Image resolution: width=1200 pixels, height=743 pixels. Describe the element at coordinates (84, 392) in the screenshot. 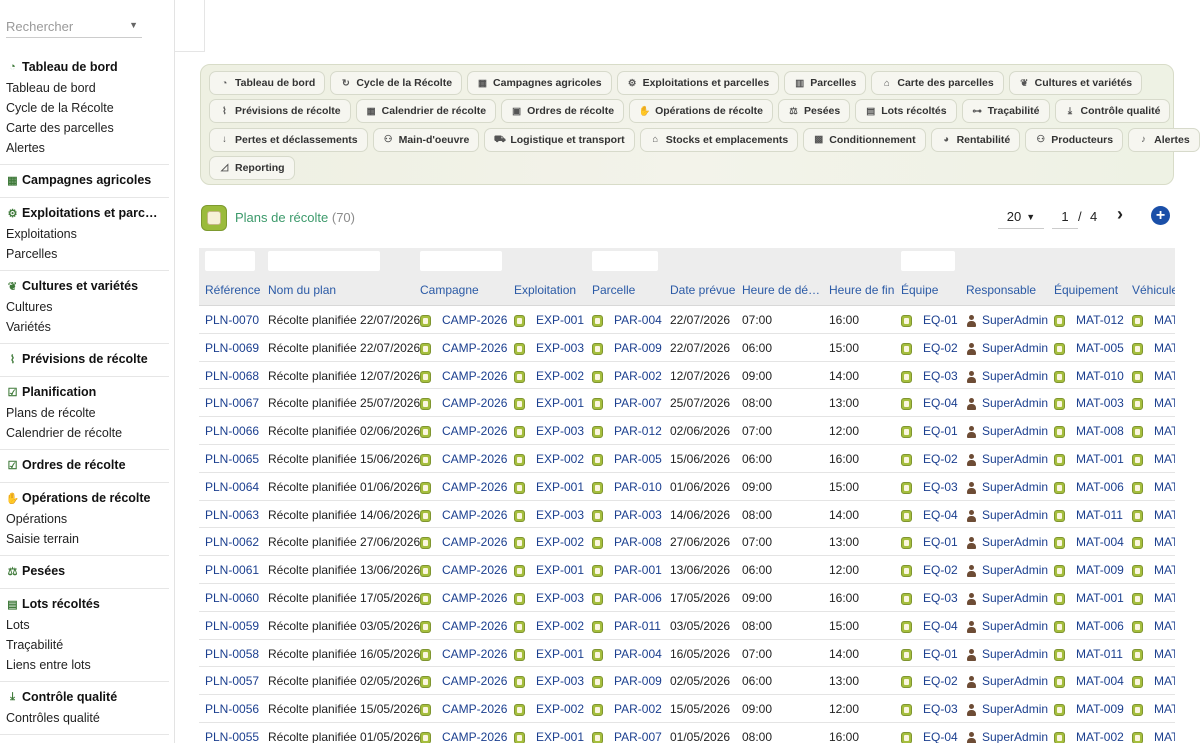

I see `sidebar-group-header: ☑ Planification` at that location.